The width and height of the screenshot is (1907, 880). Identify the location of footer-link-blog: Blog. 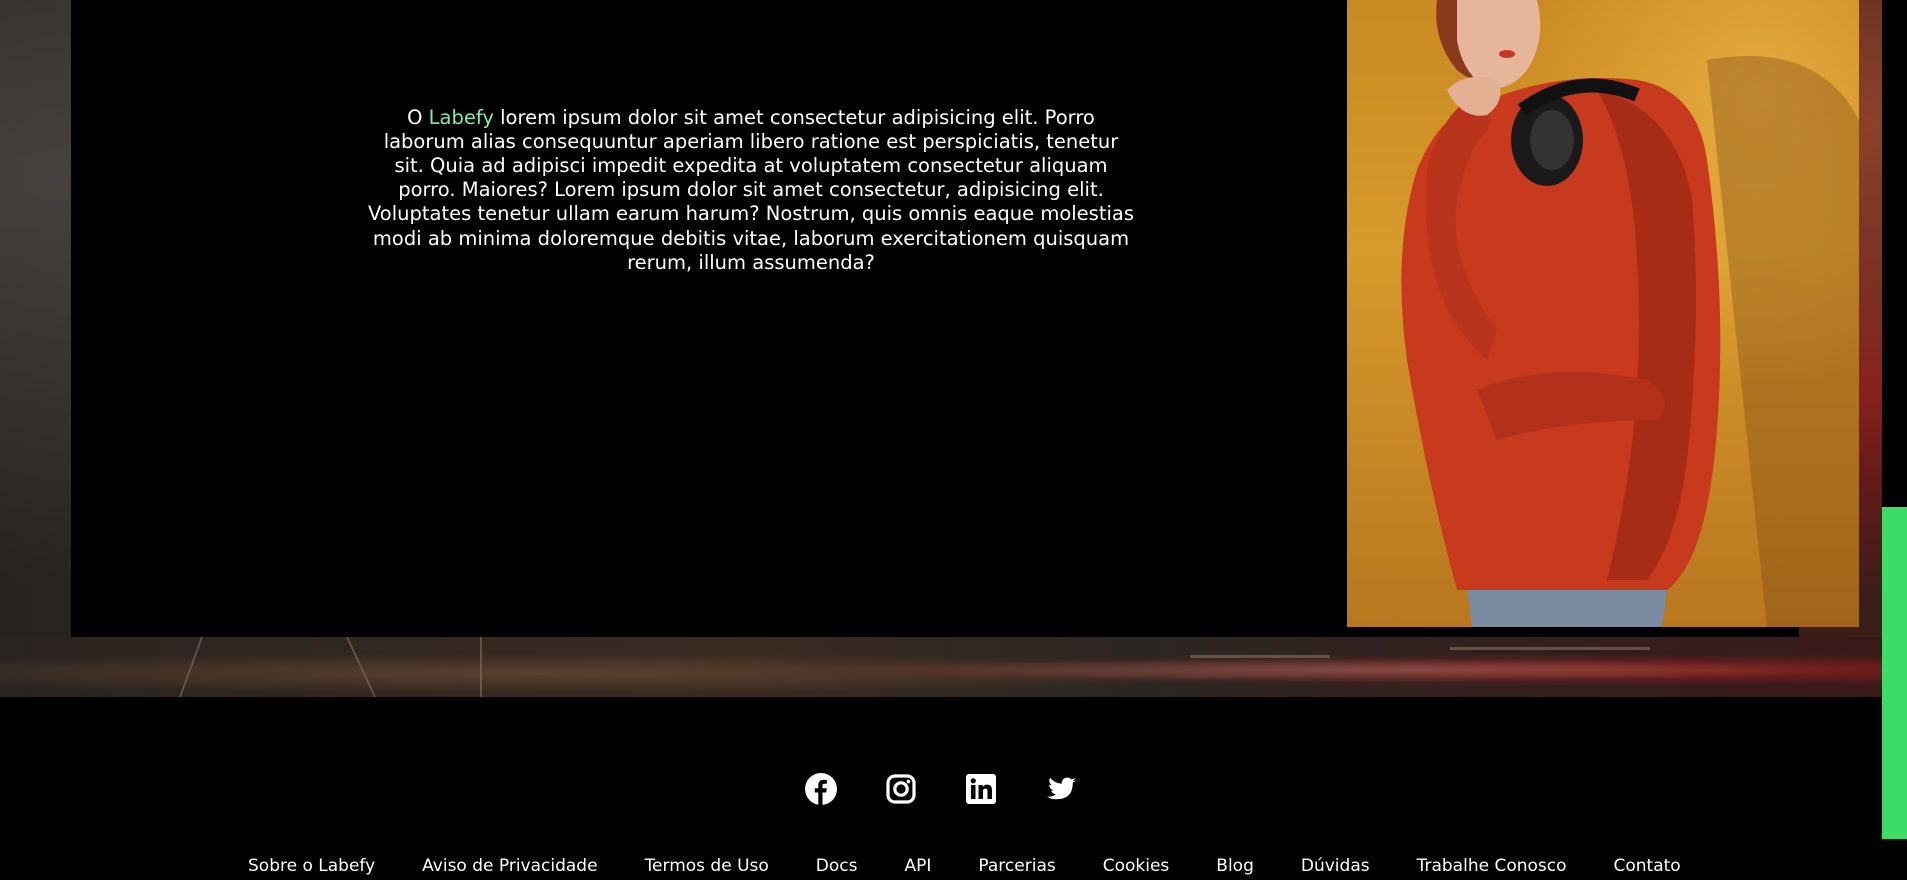
(1235, 866).